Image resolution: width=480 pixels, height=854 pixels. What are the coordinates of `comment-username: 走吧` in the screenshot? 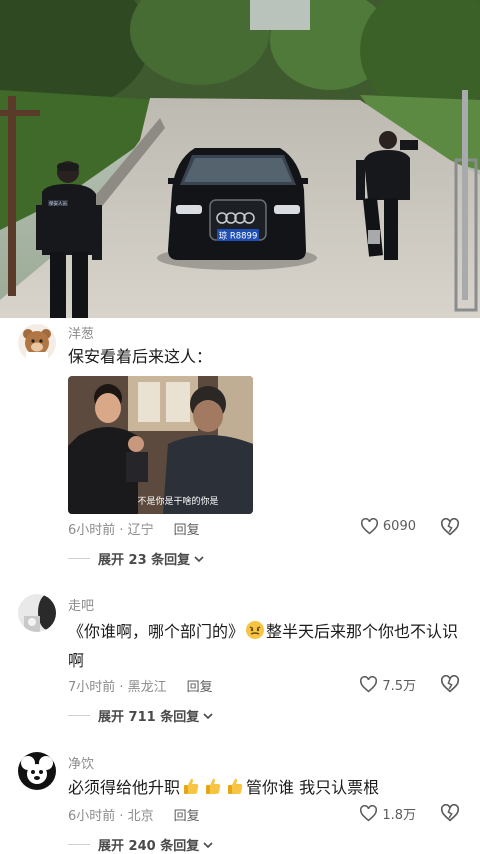 It's located at (81, 604).